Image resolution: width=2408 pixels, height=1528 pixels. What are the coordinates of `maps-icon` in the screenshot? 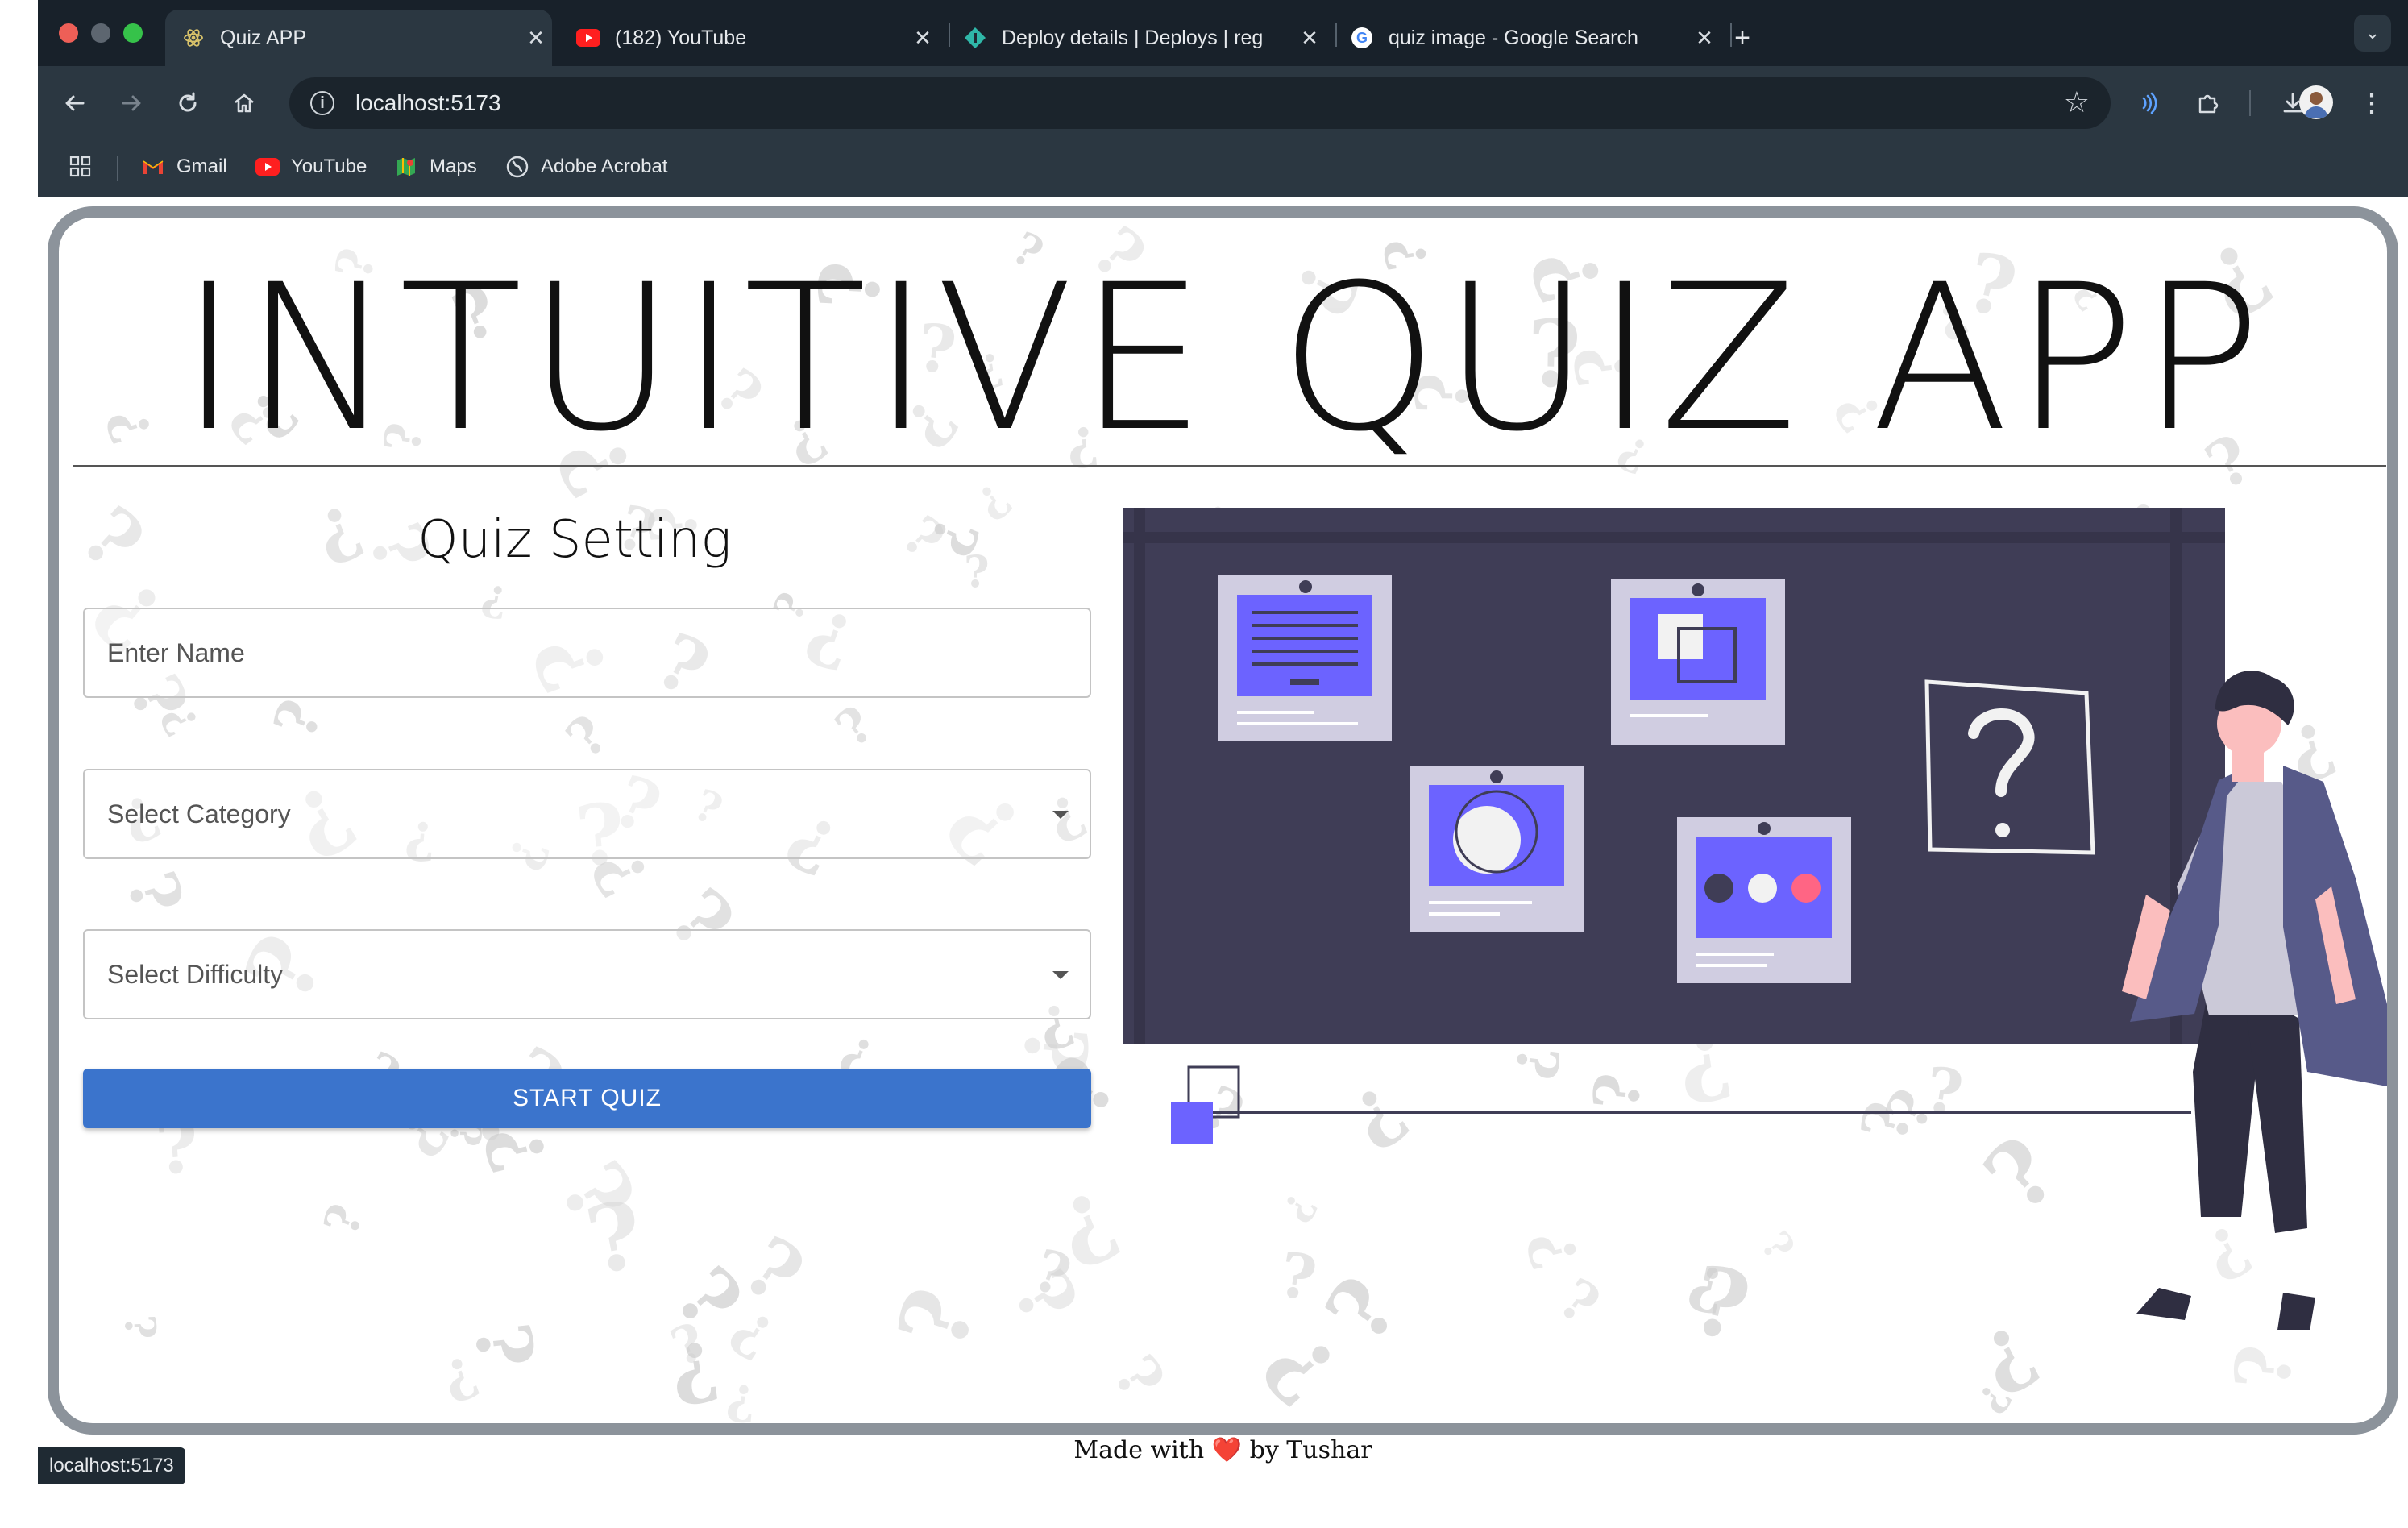 It's located at (406, 167).